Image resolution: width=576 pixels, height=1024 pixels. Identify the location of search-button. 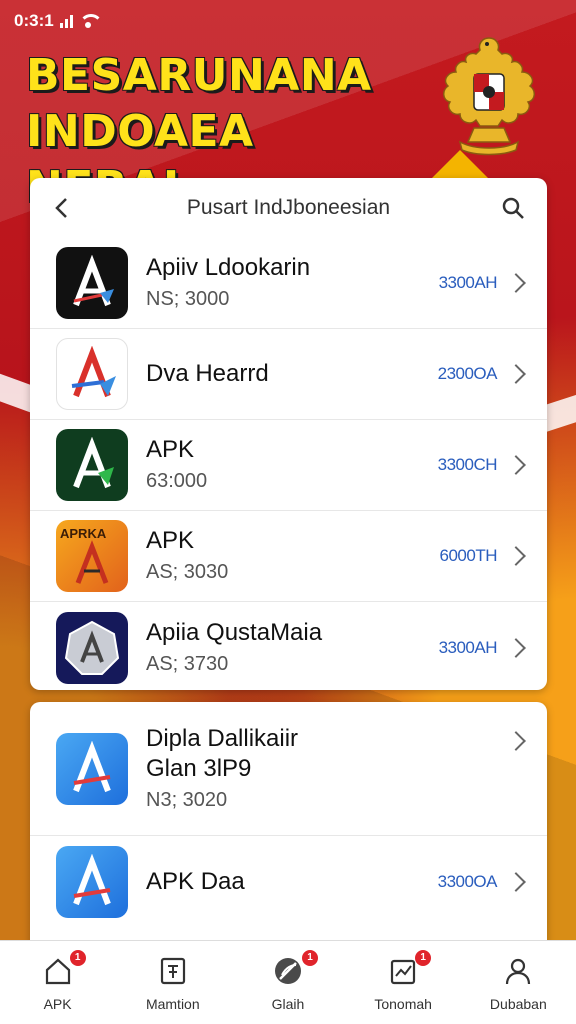
(513, 208).